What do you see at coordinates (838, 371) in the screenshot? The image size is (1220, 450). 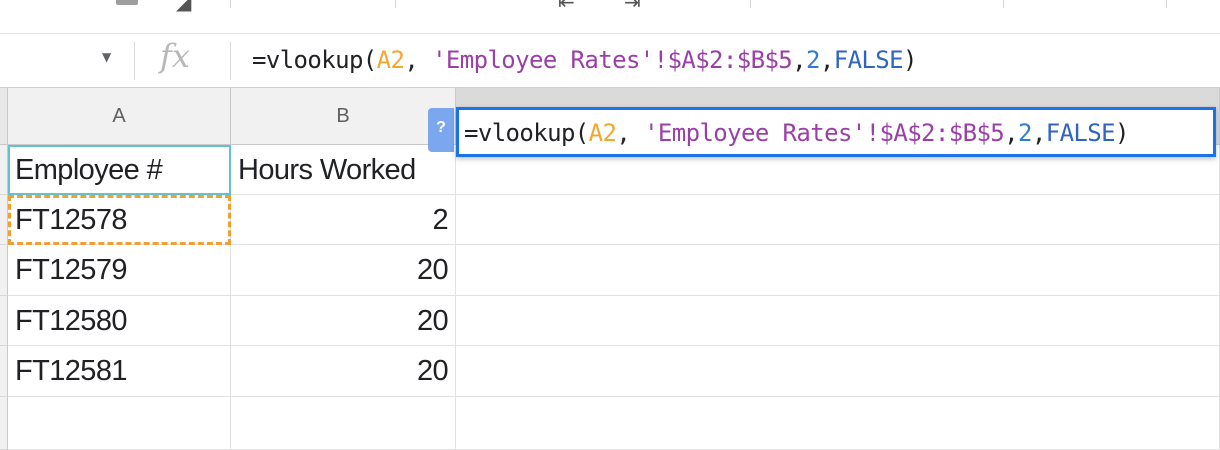 I see `cell-c5` at bounding box center [838, 371].